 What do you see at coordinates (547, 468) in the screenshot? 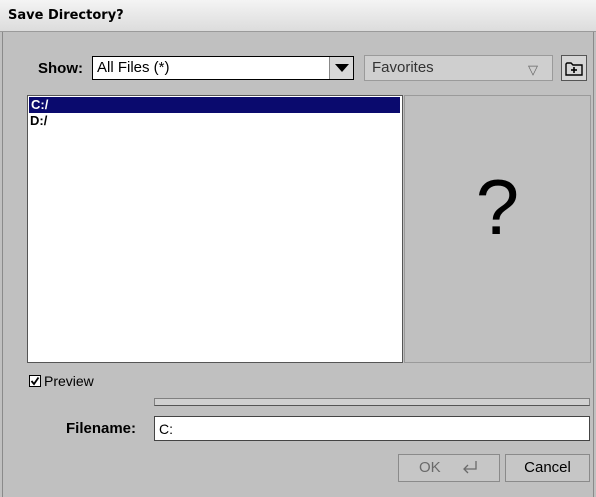
I see `cancel-button: Cancel` at bounding box center [547, 468].